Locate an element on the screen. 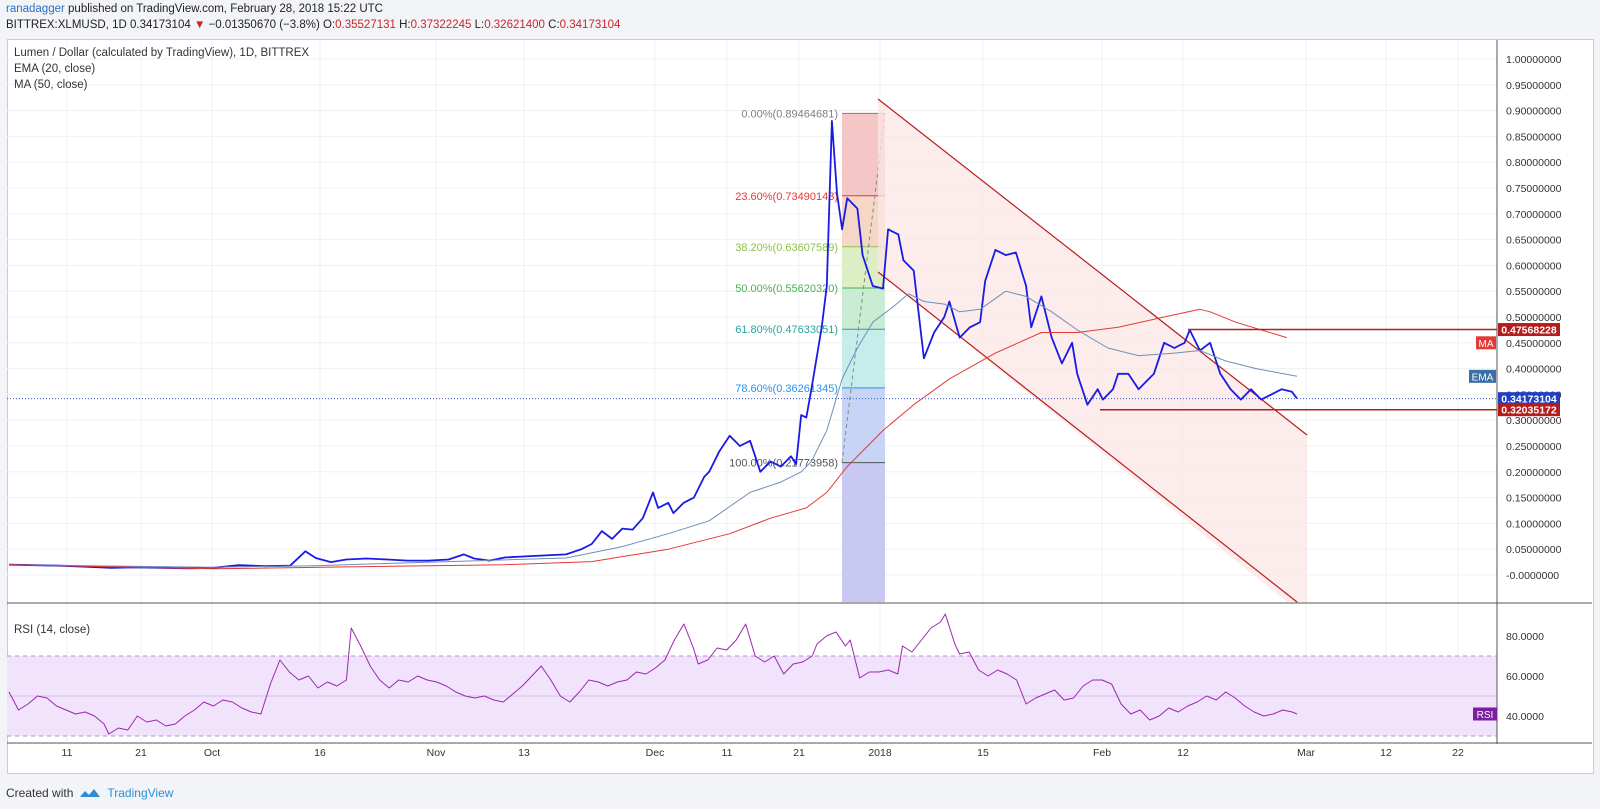 The width and height of the screenshot is (1600, 809). rsi-panel is located at coordinates (752, 675).